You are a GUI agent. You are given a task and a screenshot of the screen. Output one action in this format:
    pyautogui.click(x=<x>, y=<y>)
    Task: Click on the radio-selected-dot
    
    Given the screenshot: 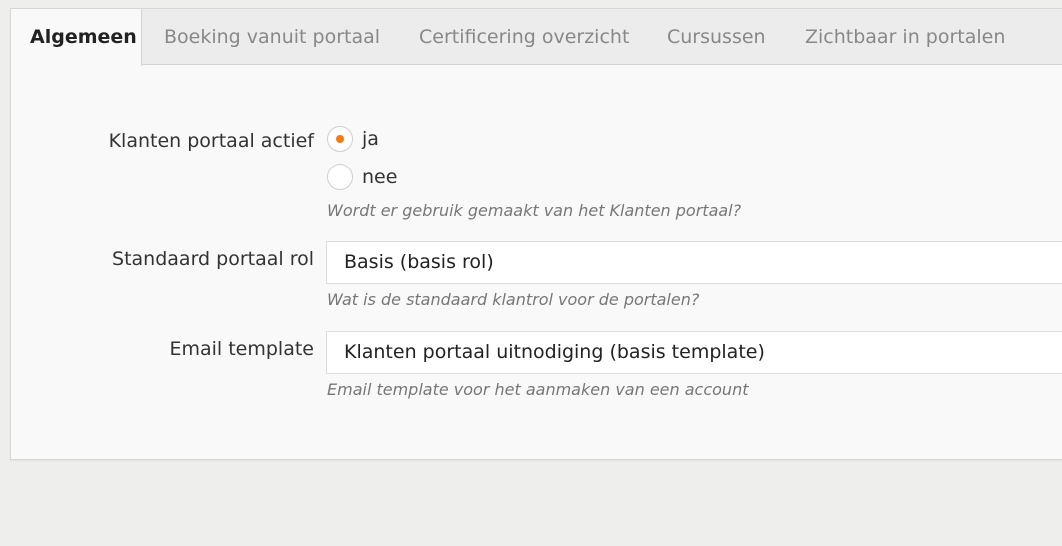 What is the action you would take?
    pyautogui.click(x=340, y=139)
    